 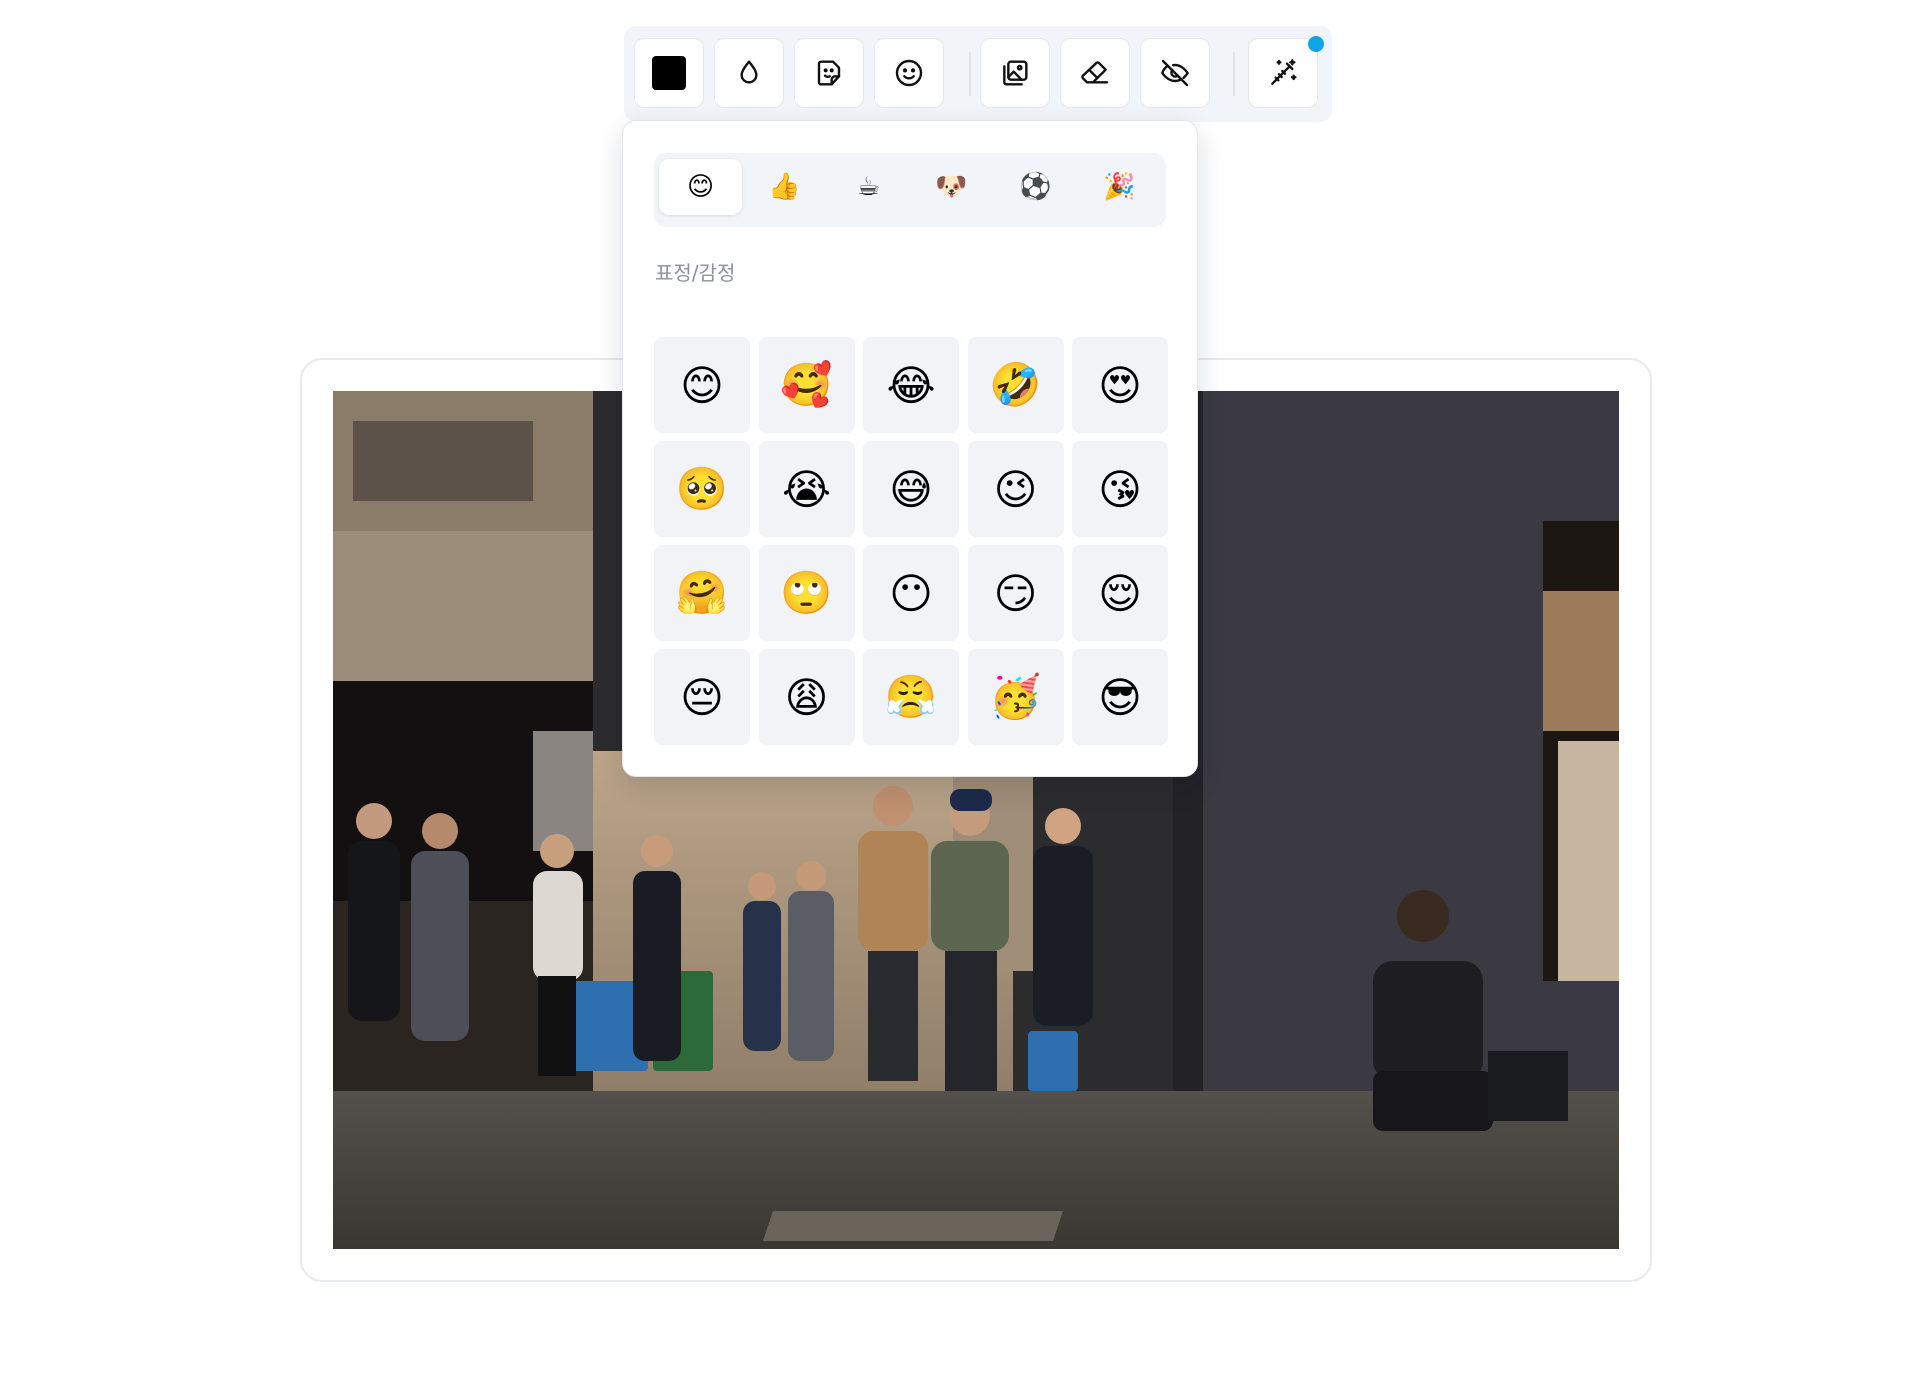 I want to click on emoji-cell: 😅, so click(x=911, y=489).